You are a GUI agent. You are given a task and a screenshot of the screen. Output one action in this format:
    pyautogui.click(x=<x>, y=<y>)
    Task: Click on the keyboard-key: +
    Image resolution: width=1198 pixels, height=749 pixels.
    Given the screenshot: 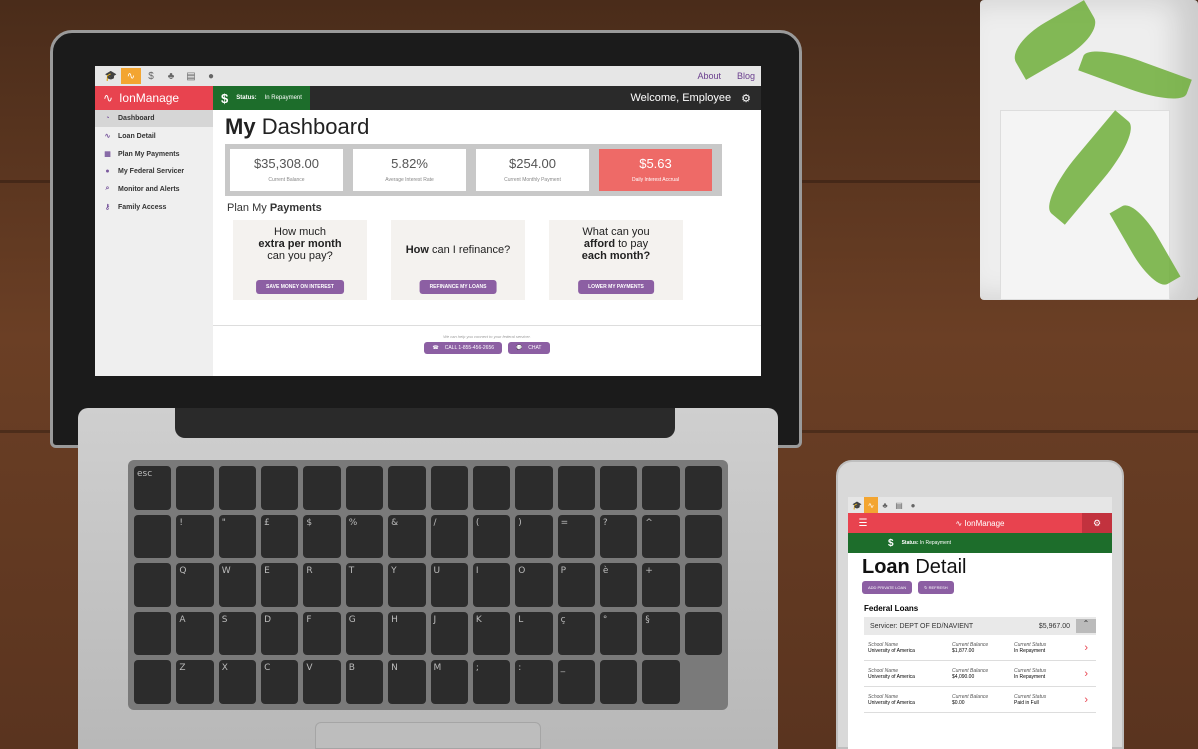 What is the action you would take?
    pyautogui.click(x=661, y=585)
    